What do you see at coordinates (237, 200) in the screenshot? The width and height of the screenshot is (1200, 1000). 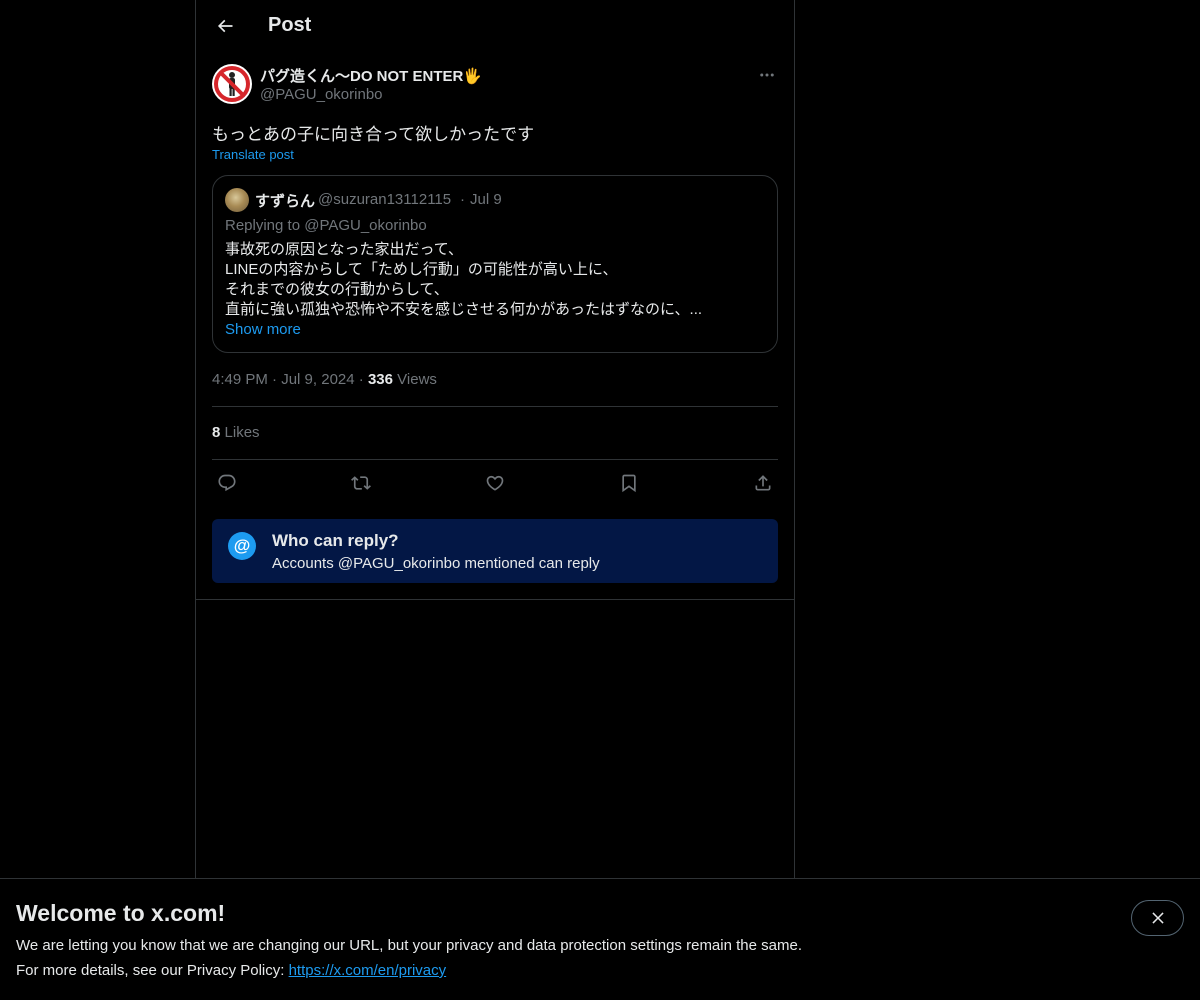 I see `quote-avatar` at bounding box center [237, 200].